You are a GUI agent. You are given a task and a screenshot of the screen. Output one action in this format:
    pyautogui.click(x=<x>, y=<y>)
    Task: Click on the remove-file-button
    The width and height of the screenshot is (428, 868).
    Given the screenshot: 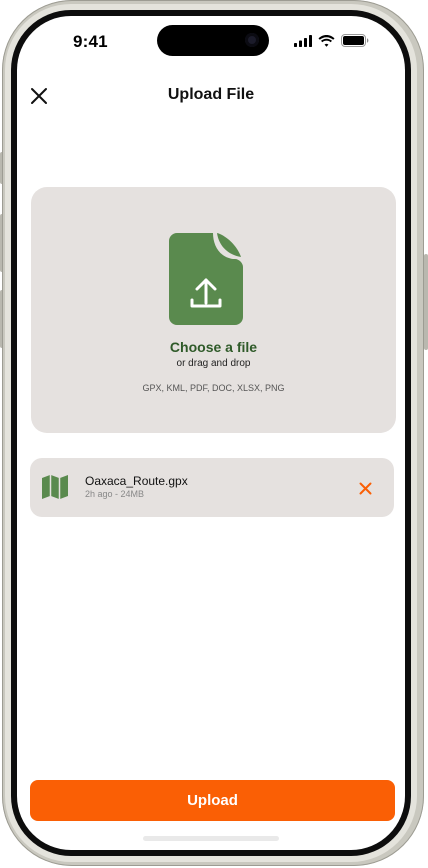 What is the action you would take?
    pyautogui.click(x=365, y=488)
    